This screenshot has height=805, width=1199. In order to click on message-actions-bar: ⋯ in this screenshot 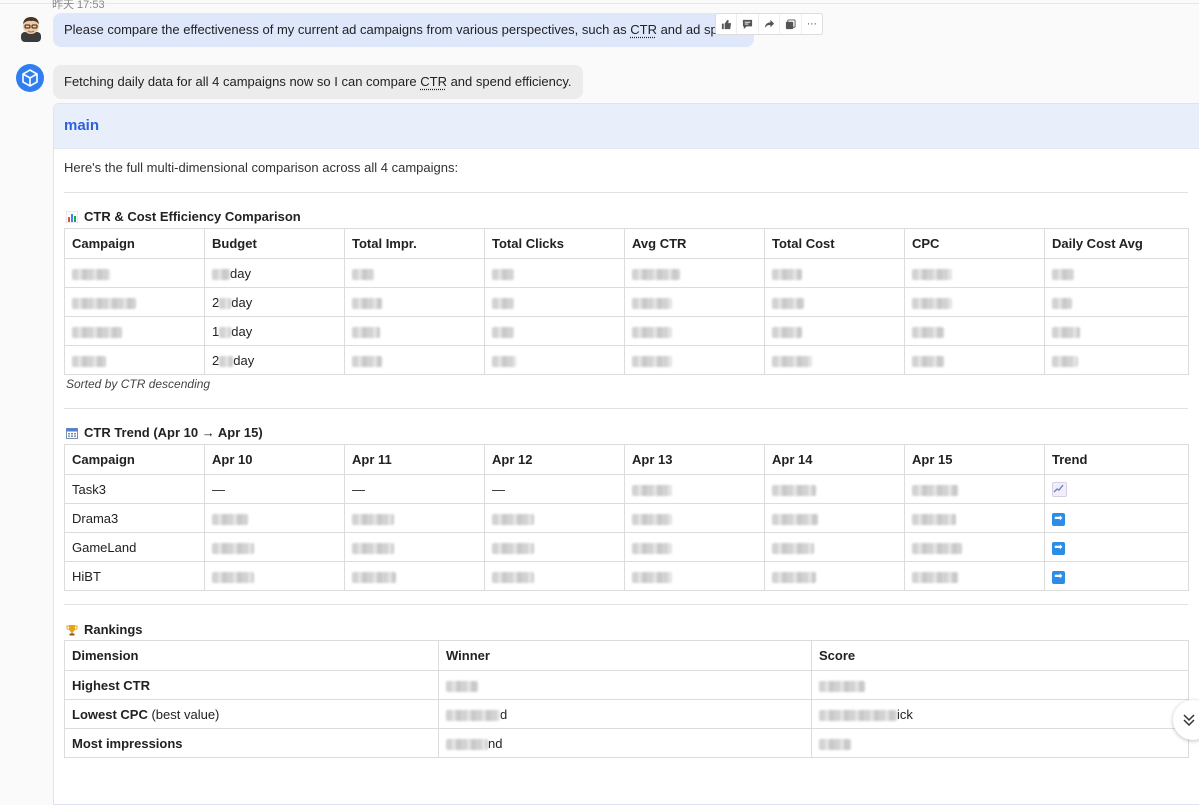, I will do `click(769, 24)`.